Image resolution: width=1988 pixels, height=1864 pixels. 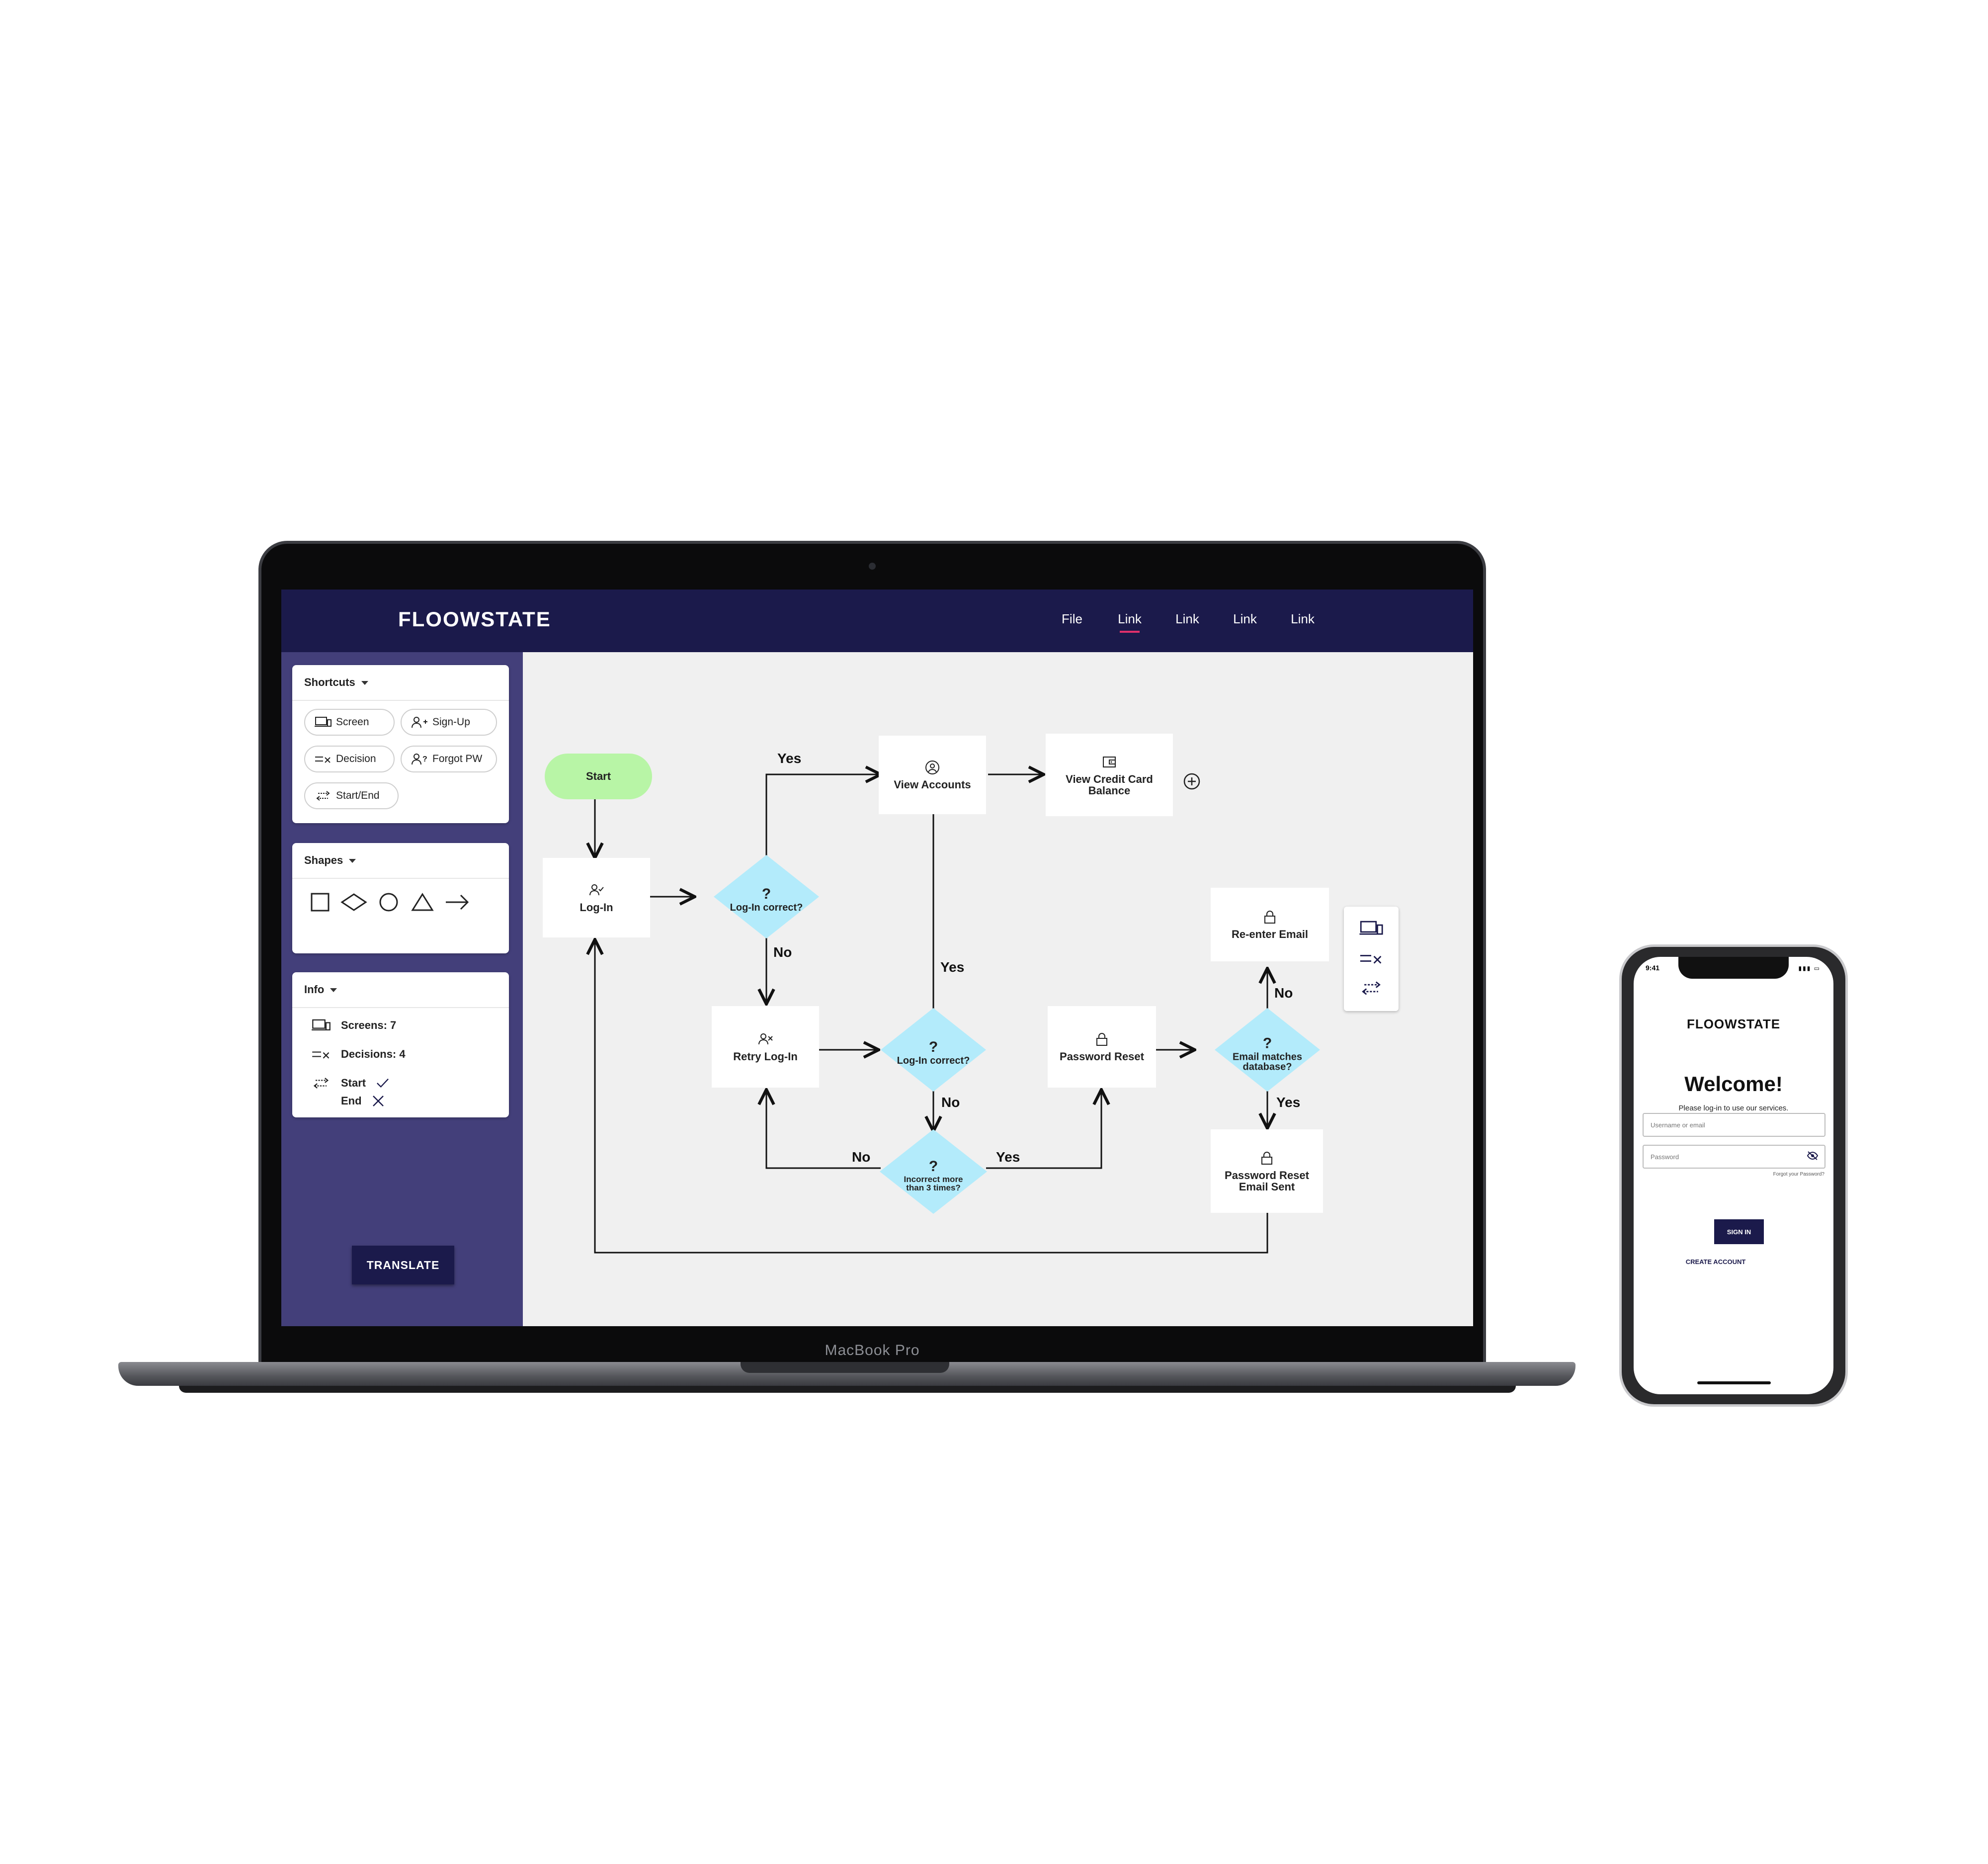 I want to click on info-screens: Screens: 7, so click(x=353, y=1026).